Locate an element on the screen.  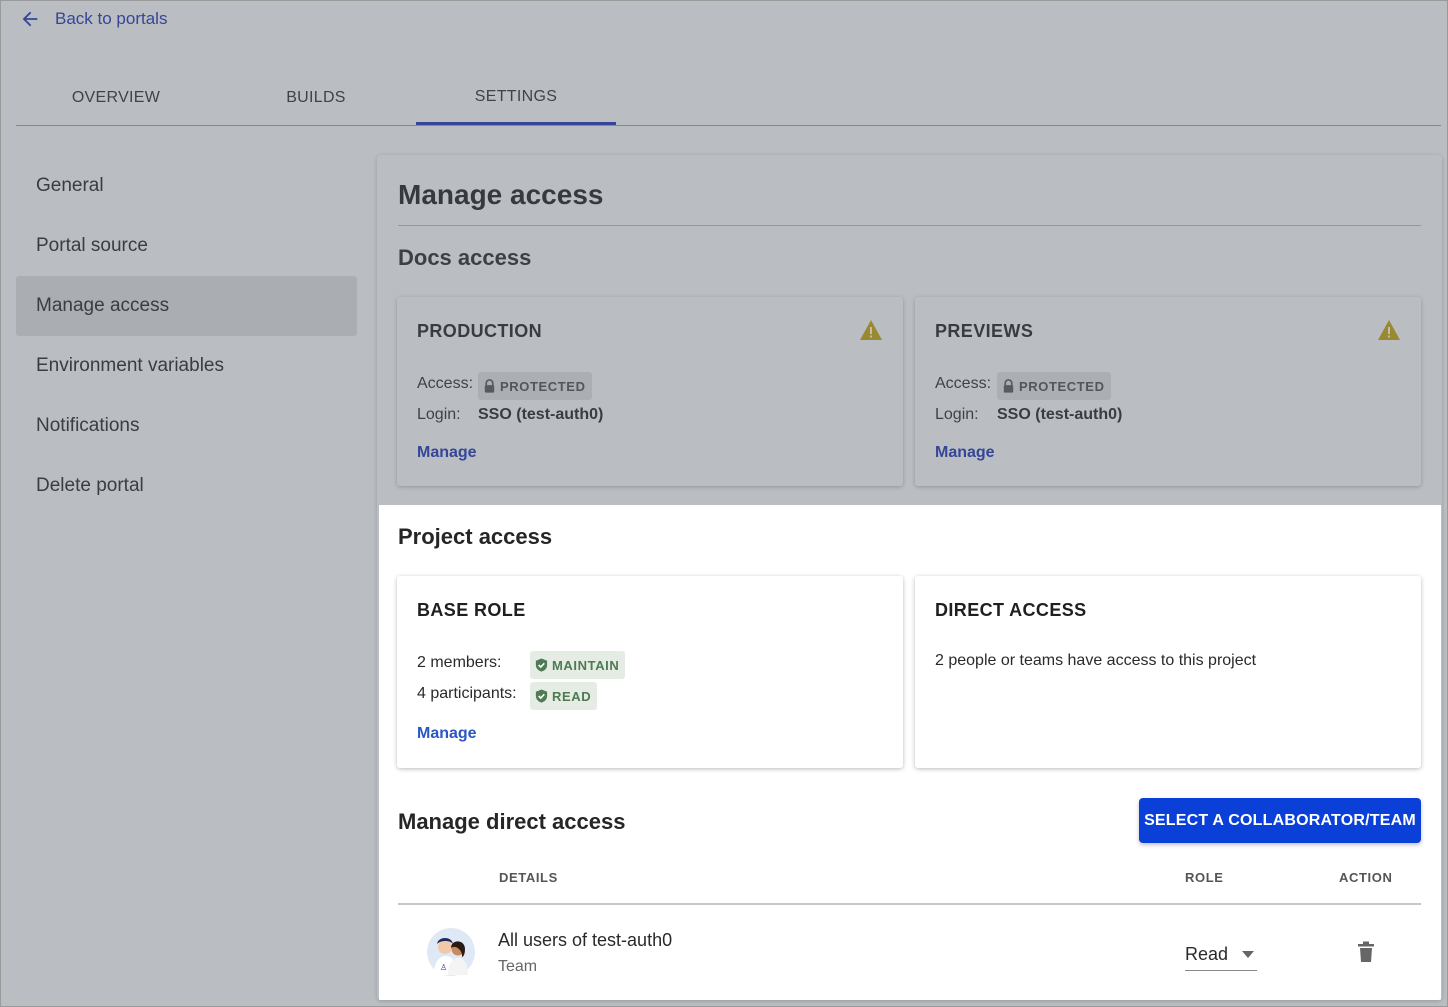
tab-label: OVERVIEW is located at coordinates (116, 97).